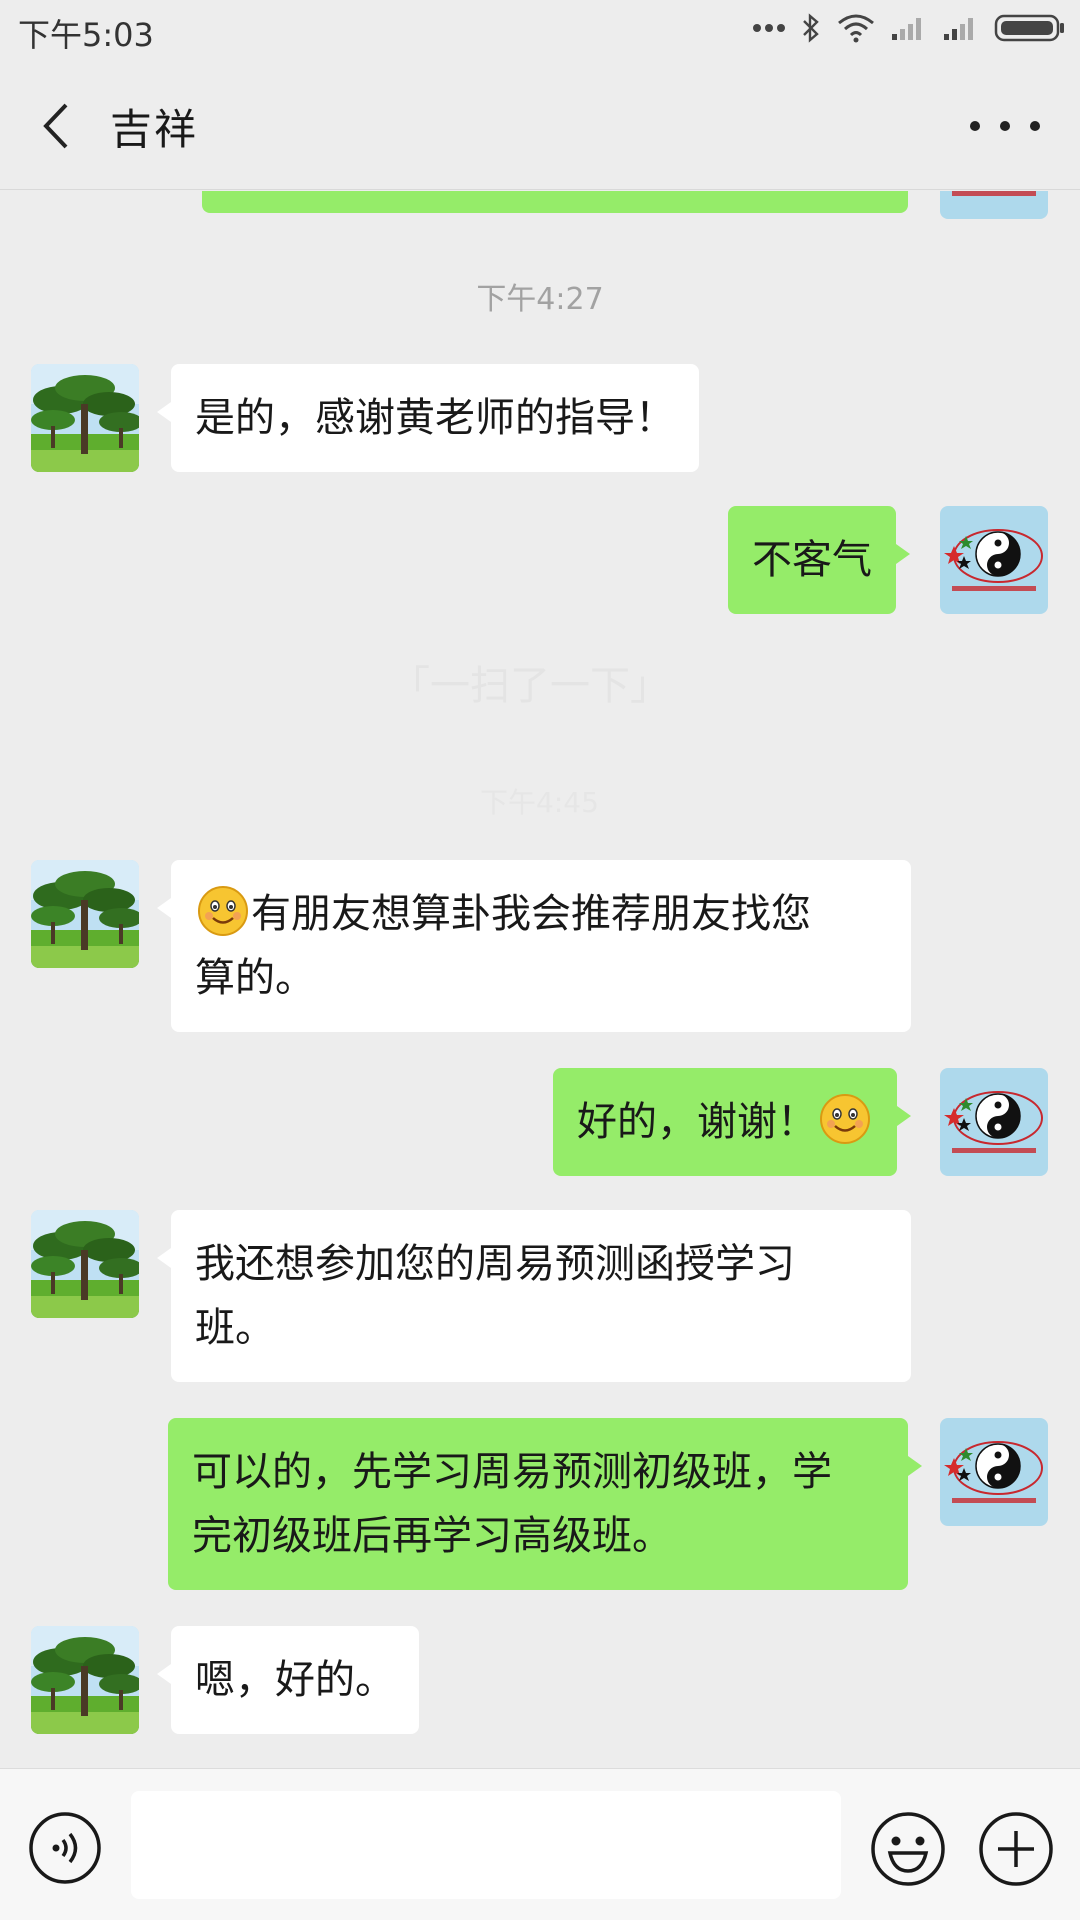 The image size is (1080, 1920). I want to click on timestamp-separator: 下午4:27, so click(540, 299).